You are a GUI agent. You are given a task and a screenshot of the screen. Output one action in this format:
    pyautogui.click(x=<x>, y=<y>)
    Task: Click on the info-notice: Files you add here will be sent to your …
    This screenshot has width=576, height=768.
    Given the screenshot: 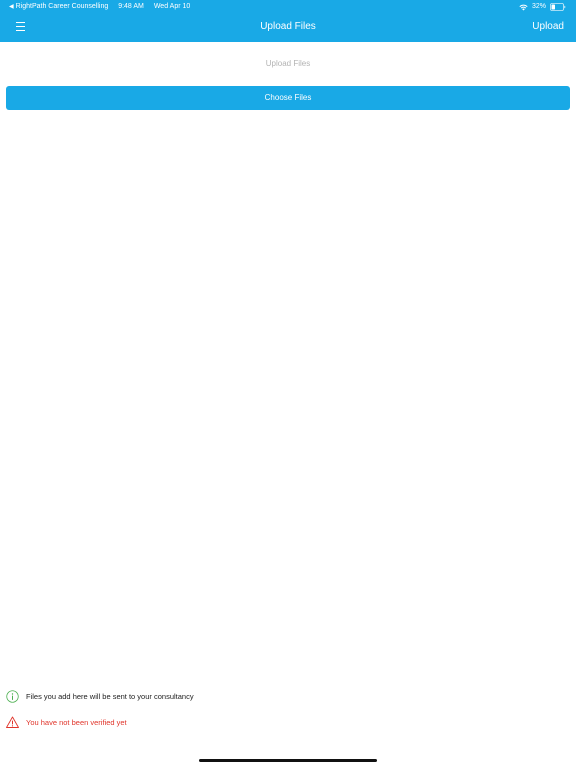 What is the action you would take?
    pyautogui.click(x=100, y=696)
    